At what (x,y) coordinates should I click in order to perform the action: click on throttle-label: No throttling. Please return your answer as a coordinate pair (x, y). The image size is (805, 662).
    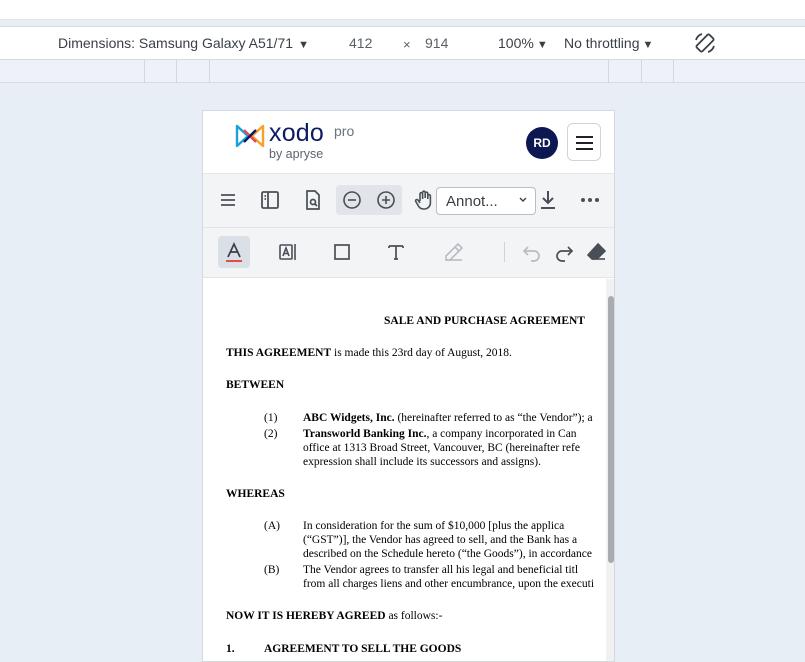
    Looking at the image, I should click on (602, 43).